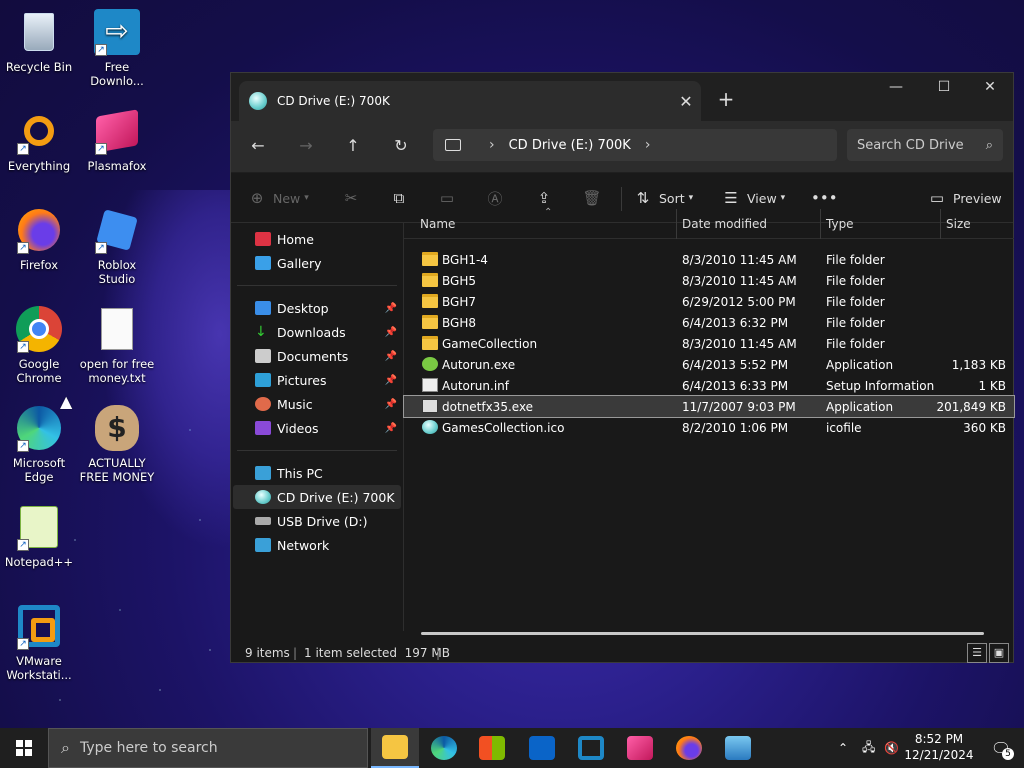 The height and width of the screenshot is (768, 1024). I want to click on file-type: File folder, so click(855, 302).